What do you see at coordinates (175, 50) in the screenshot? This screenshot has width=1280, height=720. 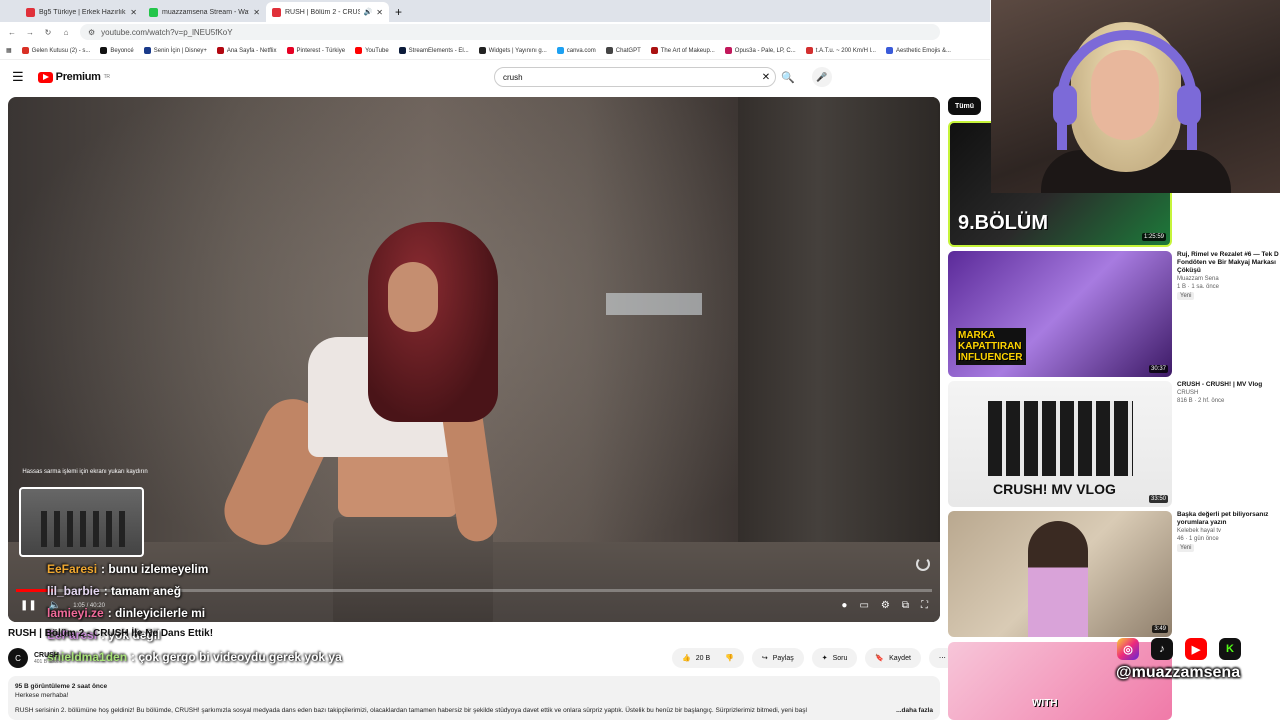 I see `bookmark: Senin İçin | Disney+` at bounding box center [175, 50].